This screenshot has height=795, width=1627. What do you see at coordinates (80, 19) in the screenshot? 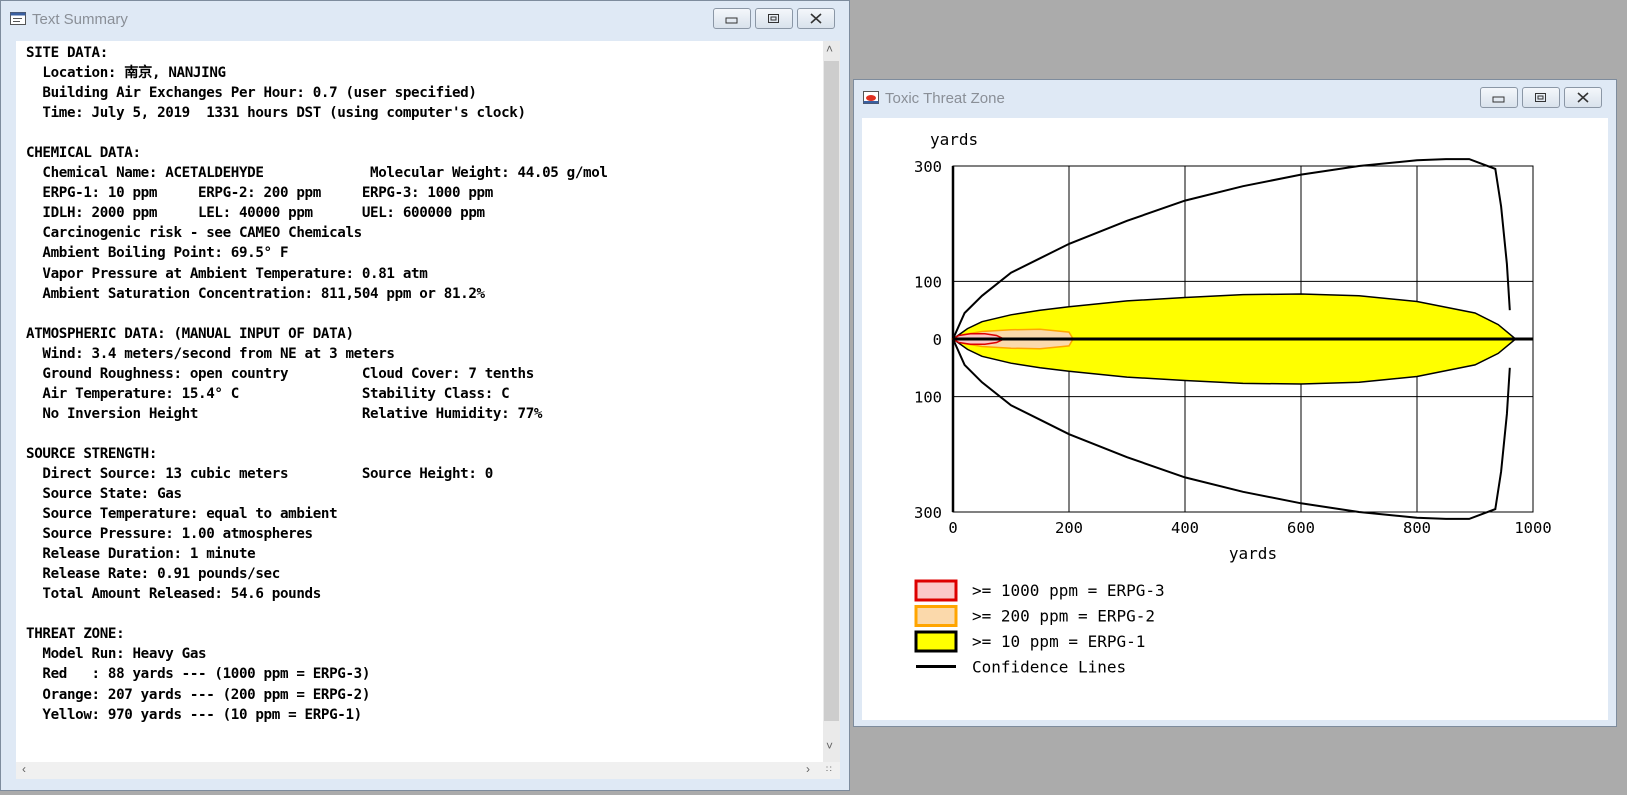
I see `text-summary-title: Text Summary` at bounding box center [80, 19].